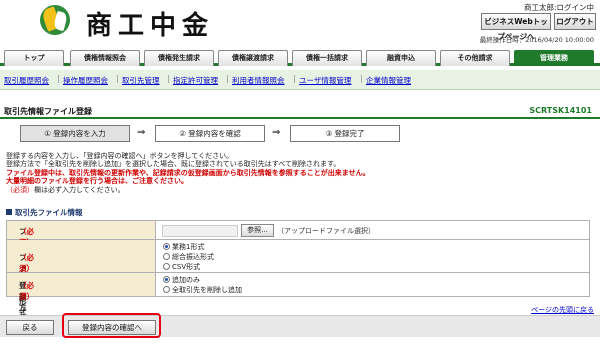 Image resolution: width=600 pixels, height=348 pixels. Describe the element at coordinates (202, 290) in the screenshot. I see `register-method-option-replace: 全取引先を削除し追加` at that location.